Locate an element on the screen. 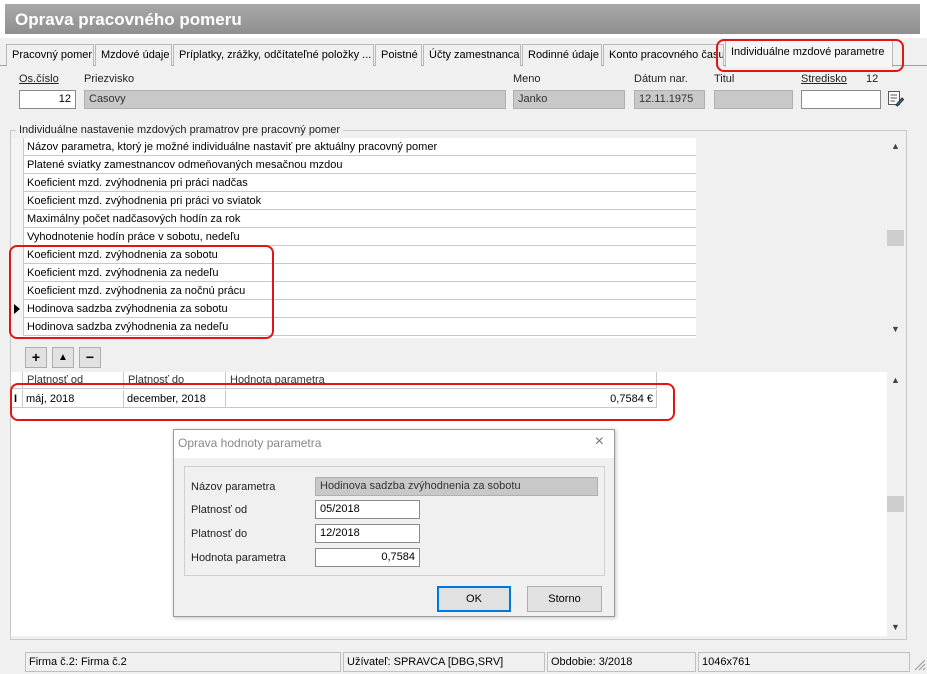  ok-button: OK is located at coordinates (474, 599).